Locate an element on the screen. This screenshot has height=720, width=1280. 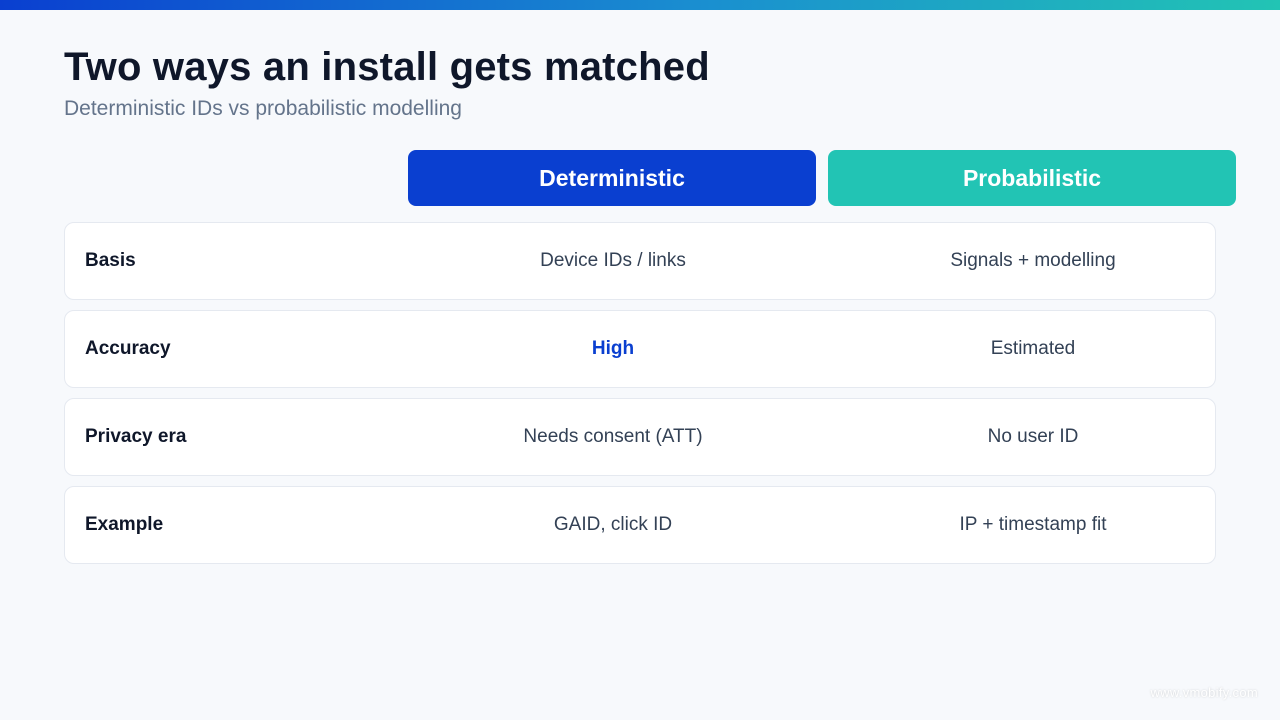
top-accent-bar is located at coordinates (640, 5).